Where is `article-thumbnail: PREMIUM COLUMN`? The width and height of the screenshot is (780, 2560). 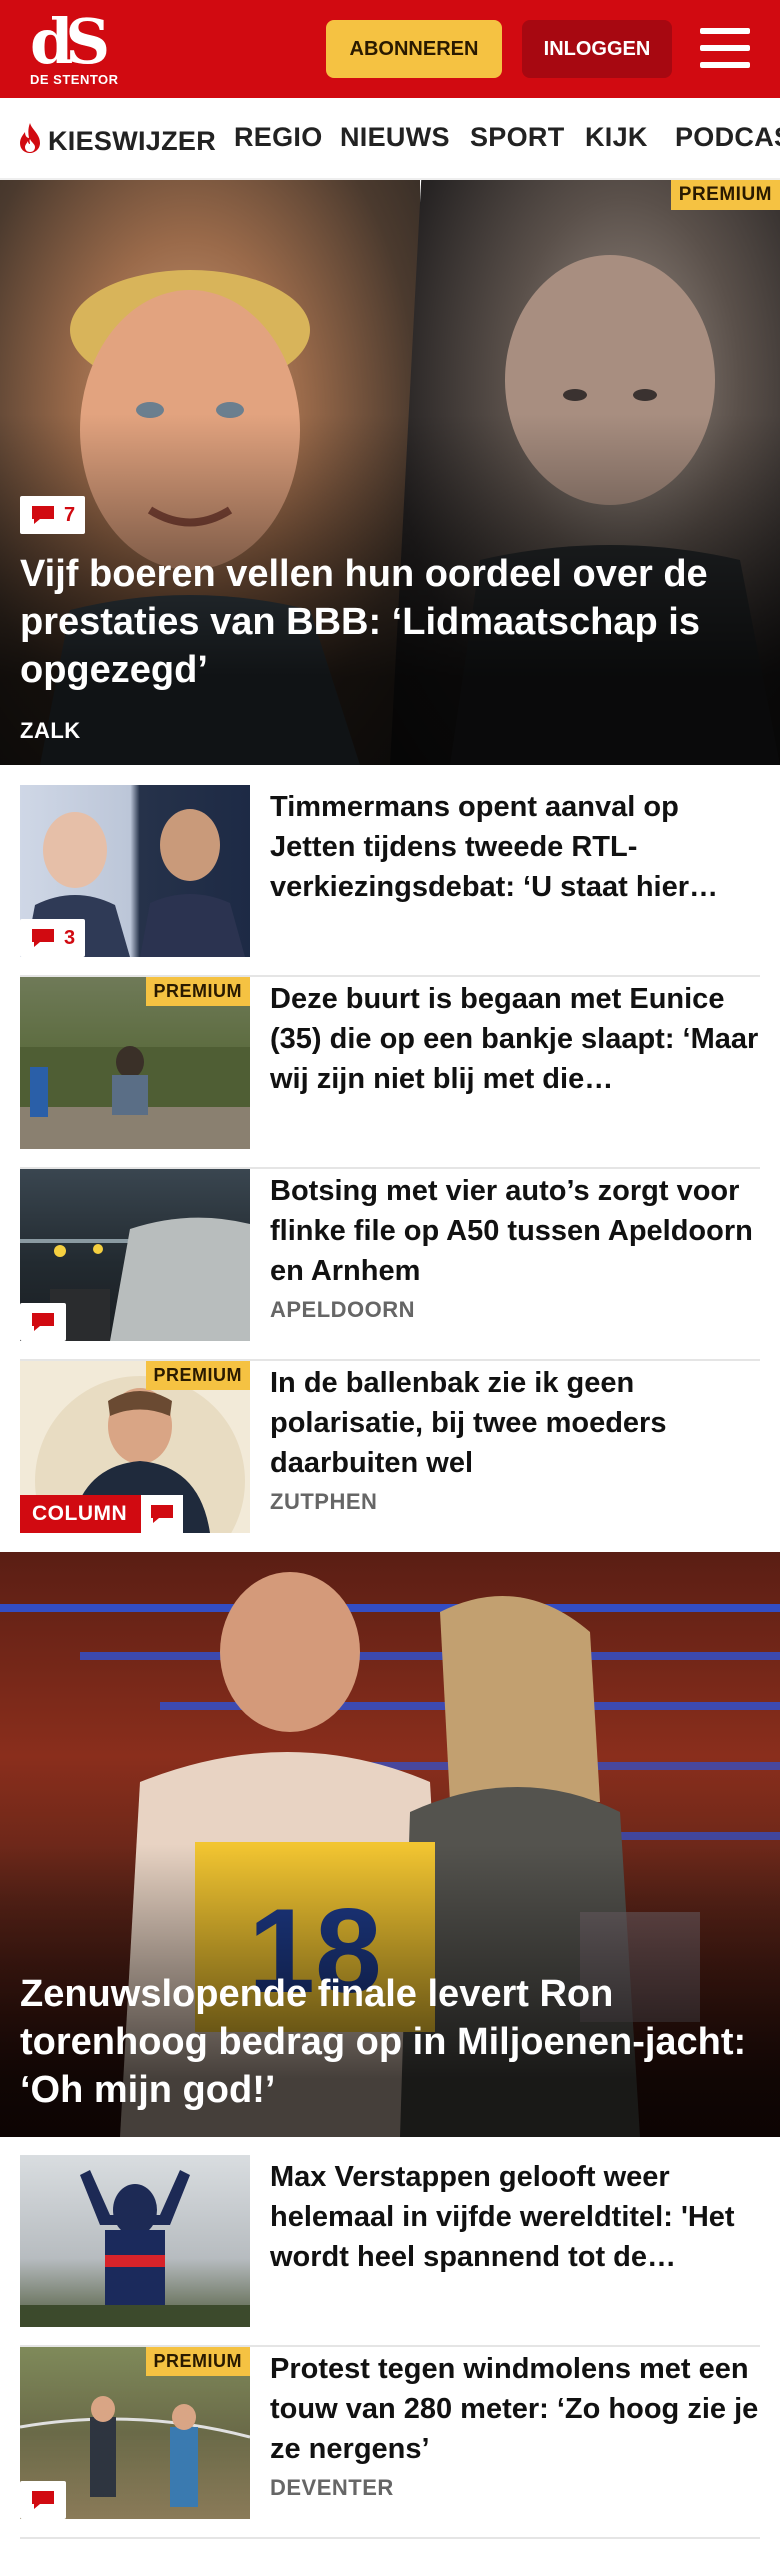
article-thumbnail: PREMIUM COLUMN is located at coordinates (135, 1447).